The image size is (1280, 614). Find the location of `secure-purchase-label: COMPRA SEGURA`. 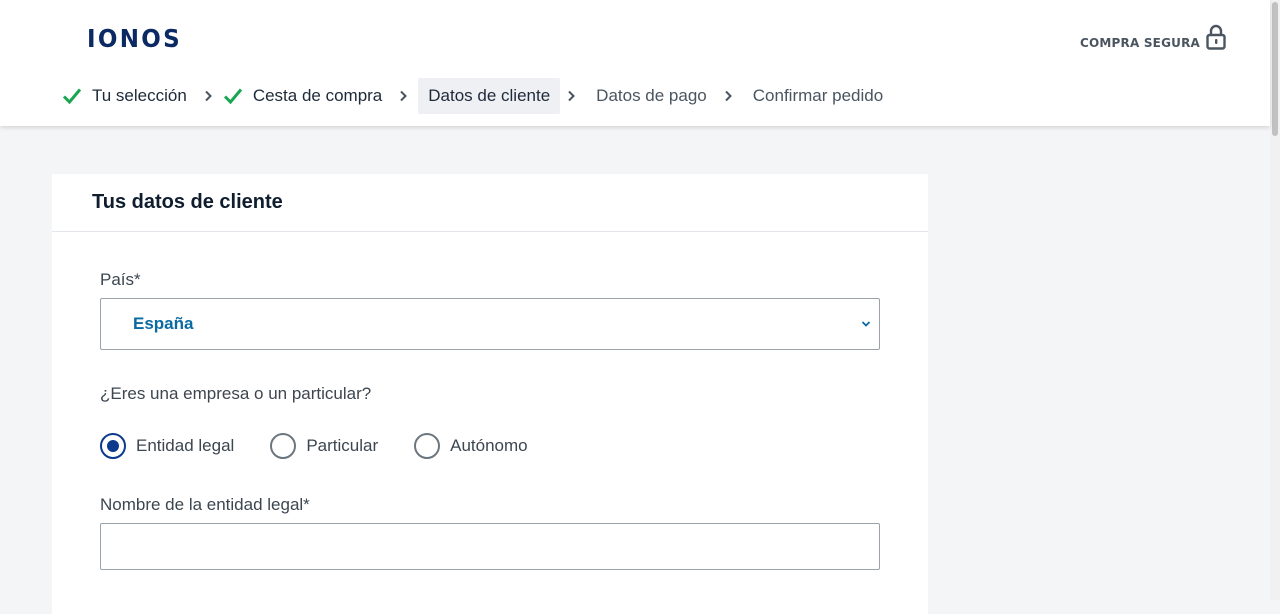

secure-purchase-label: COMPRA SEGURA is located at coordinates (1139, 43).